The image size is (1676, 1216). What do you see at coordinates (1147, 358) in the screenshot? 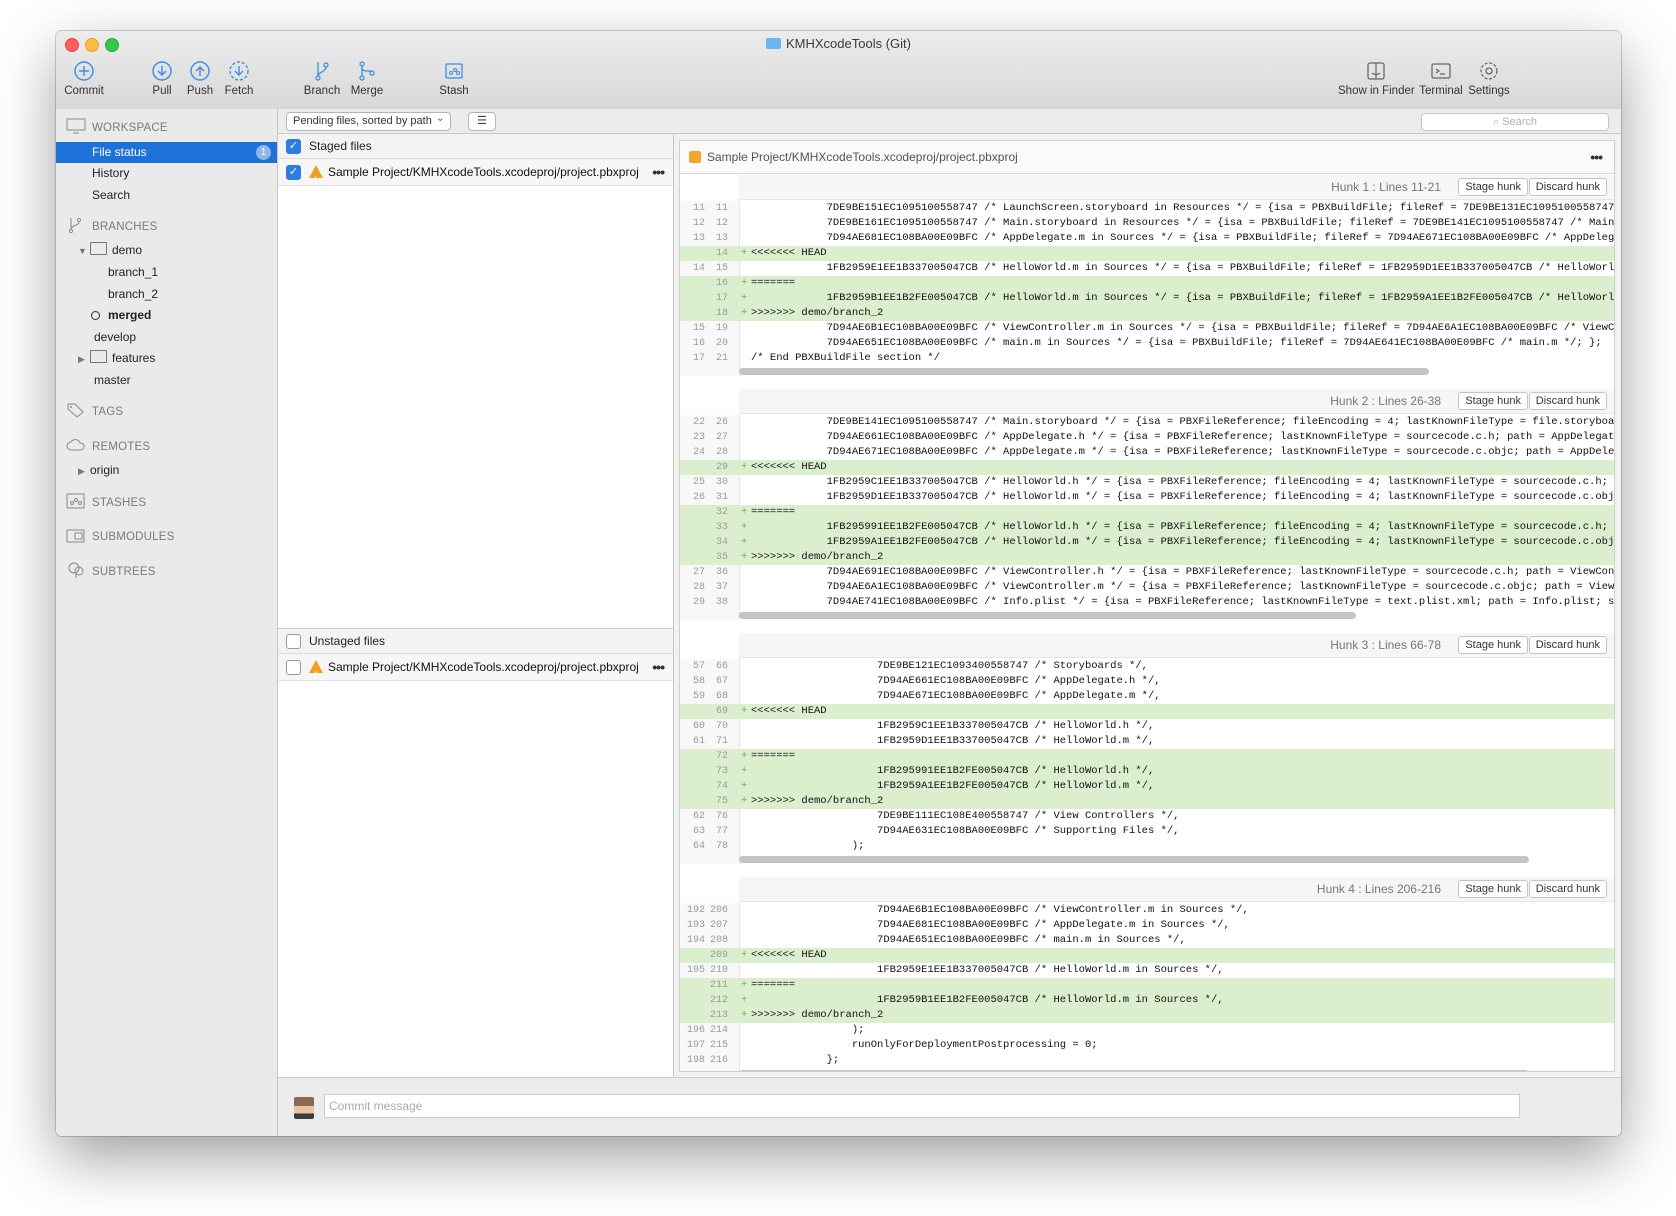
I see `context-line: 17 21 /* End PBXBuildFile section */` at bounding box center [1147, 358].